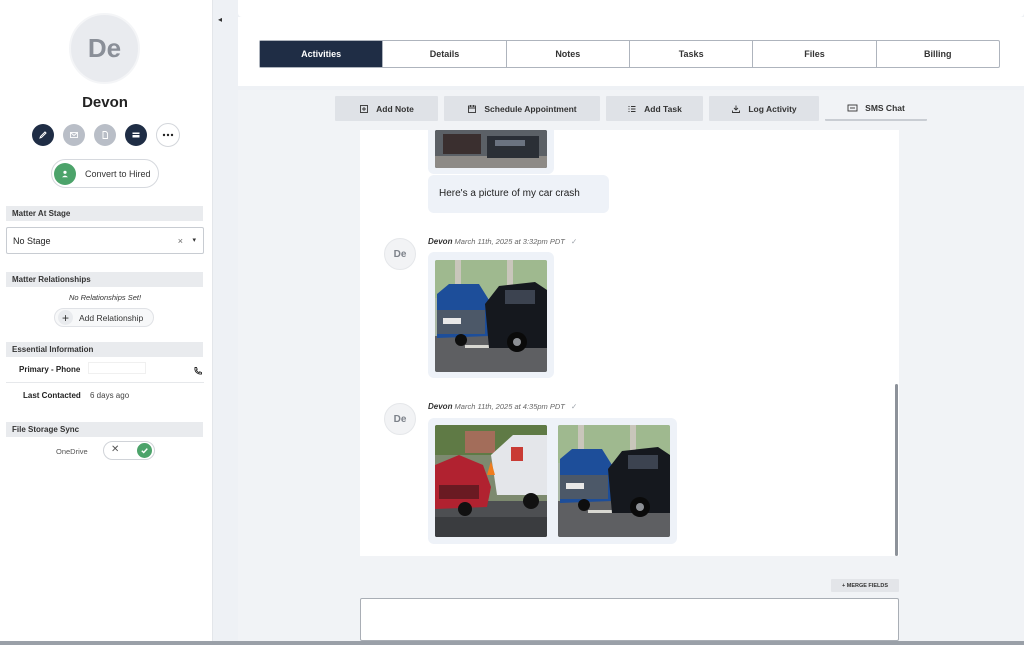 Image resolution: width=1024 pixels, height=645 pixels. What do you see at coordinates (117, 368) in the screenshot?
I see `phone-value-redacted` at bounding box center [117, 368].